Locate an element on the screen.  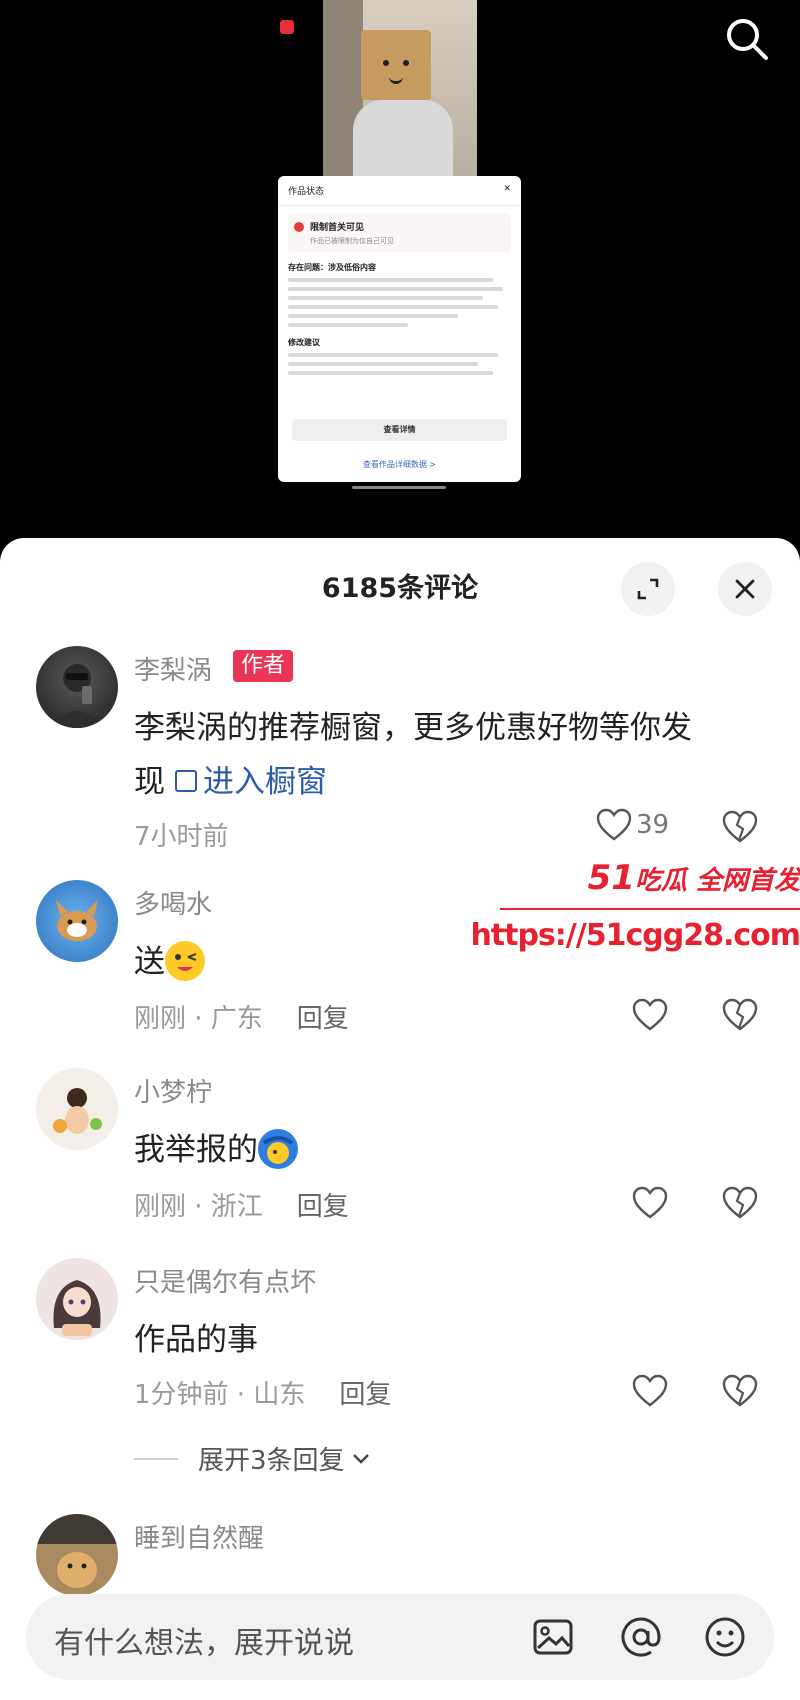
comment-input-placeholder: 有什么想法，展开说说 is located at coordinates (204, 1640).